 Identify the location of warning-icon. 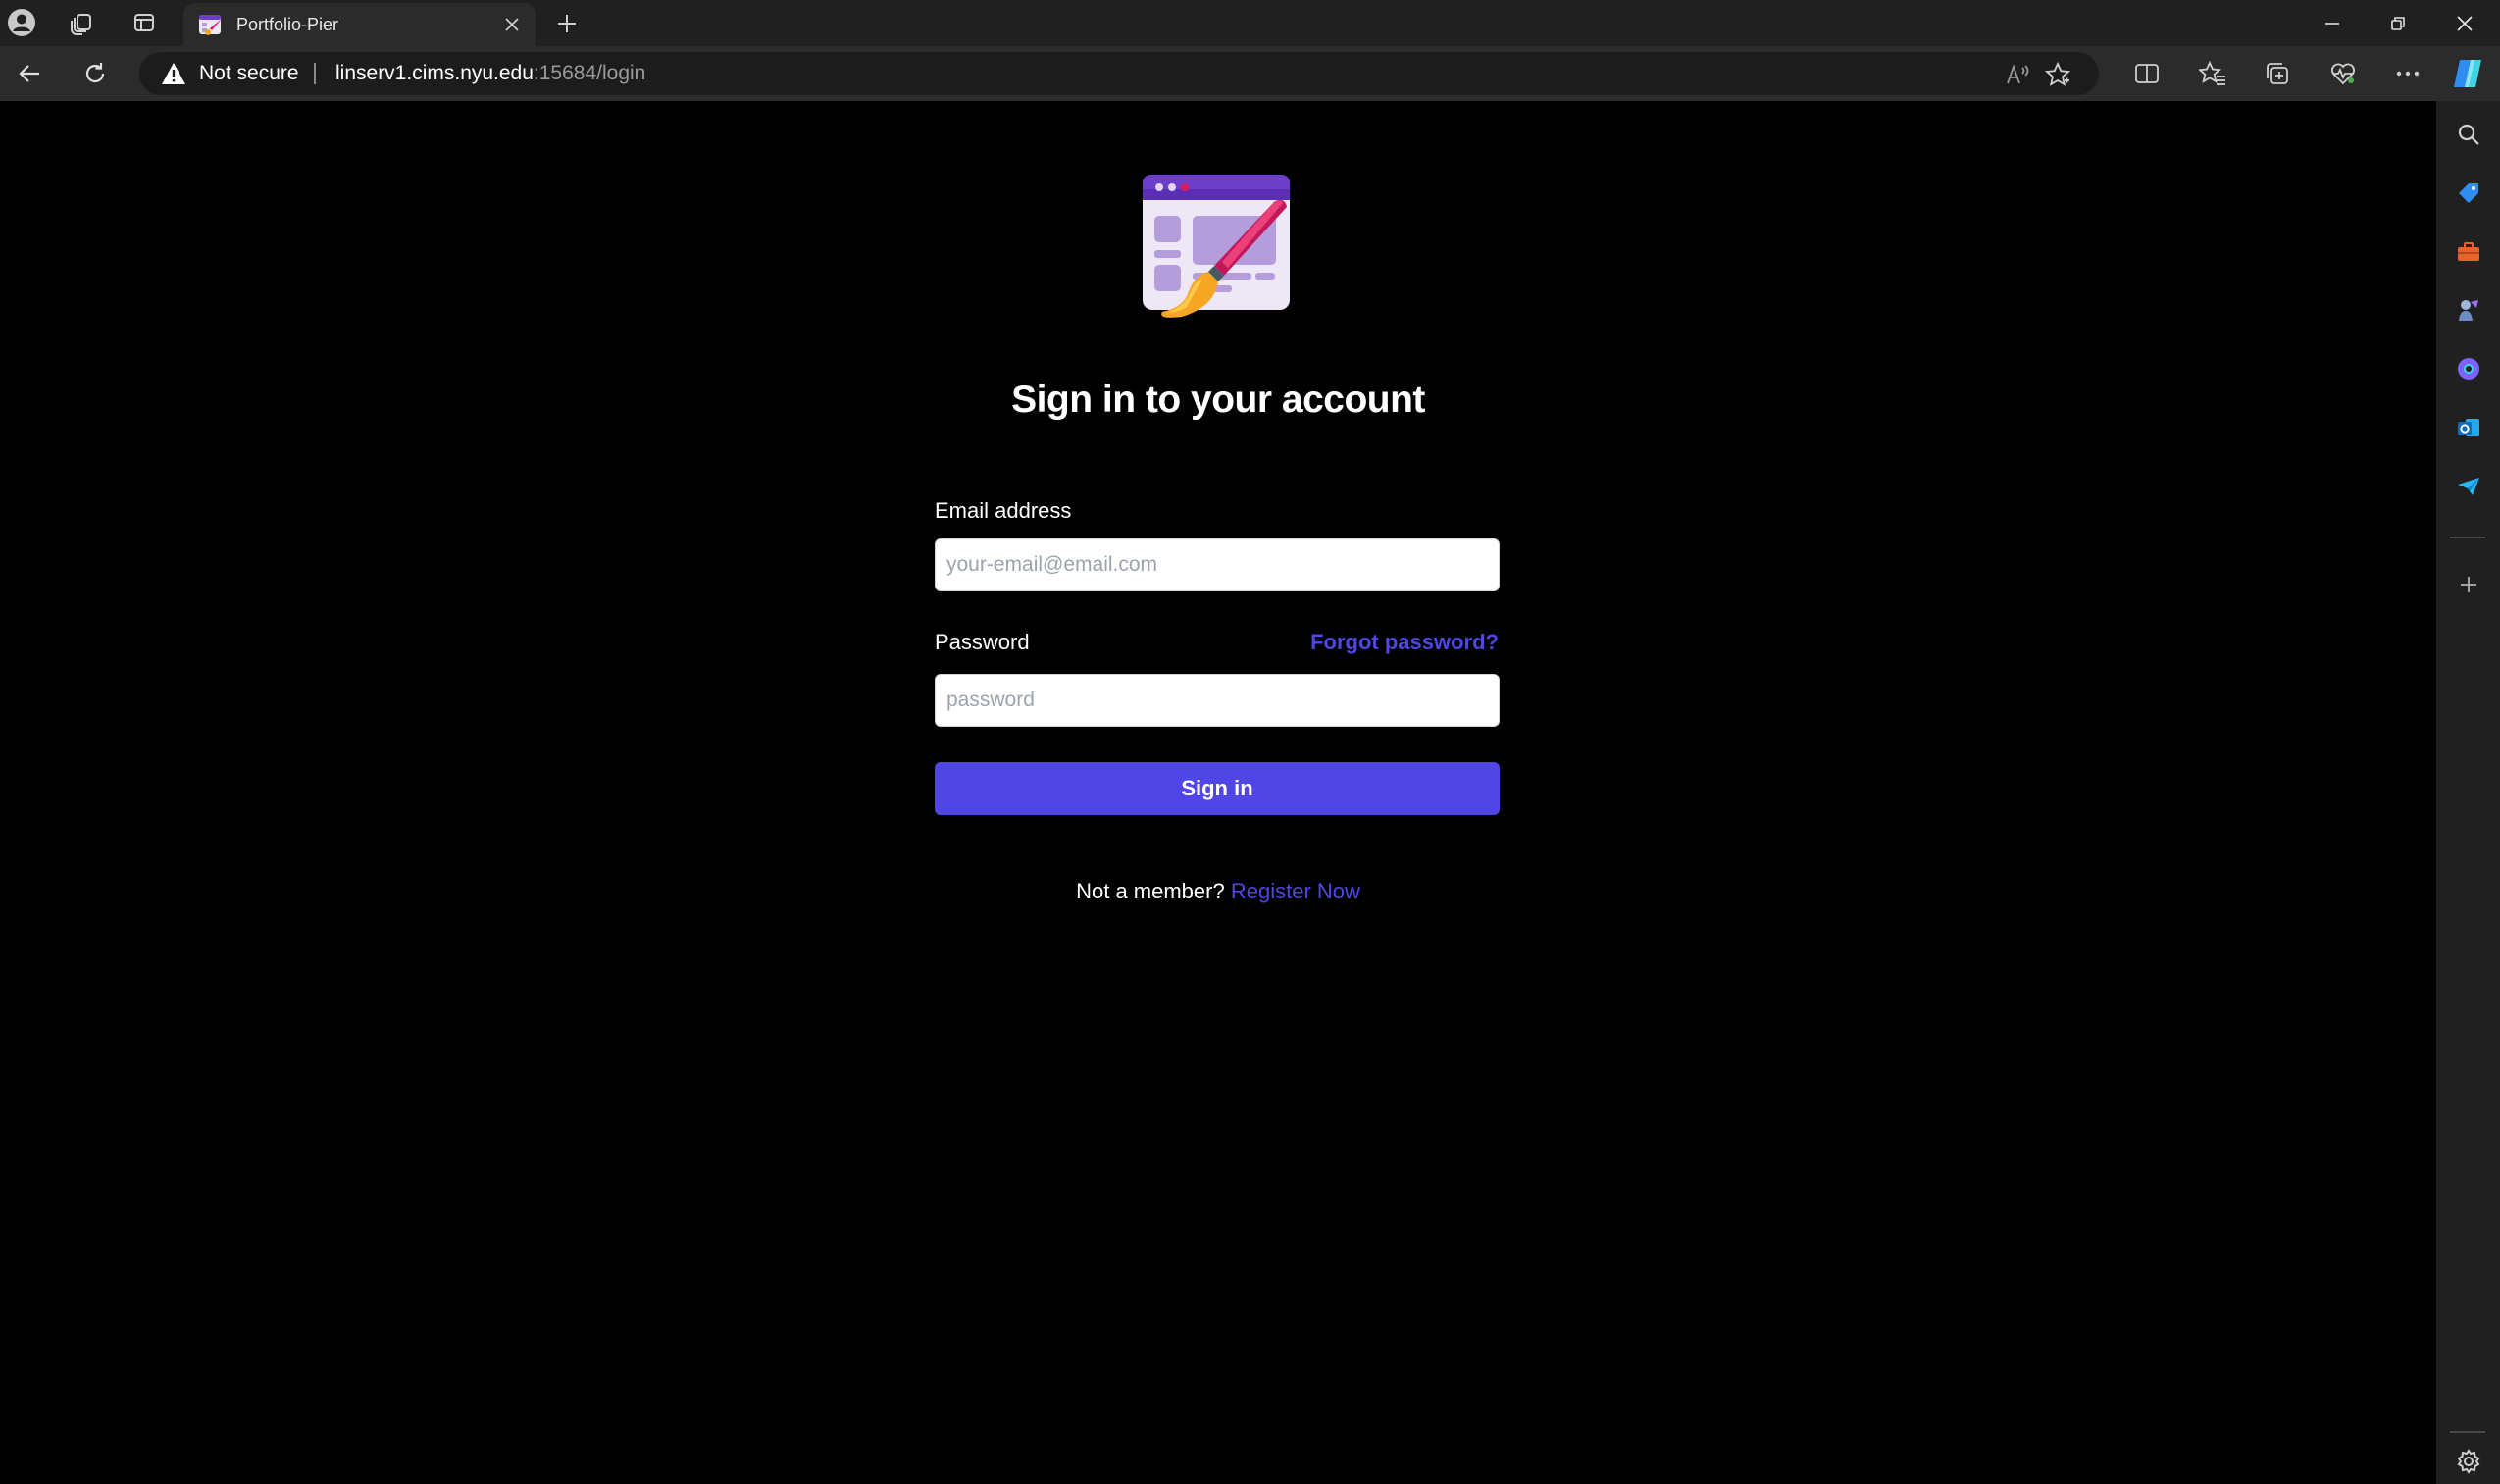
(173, 74).